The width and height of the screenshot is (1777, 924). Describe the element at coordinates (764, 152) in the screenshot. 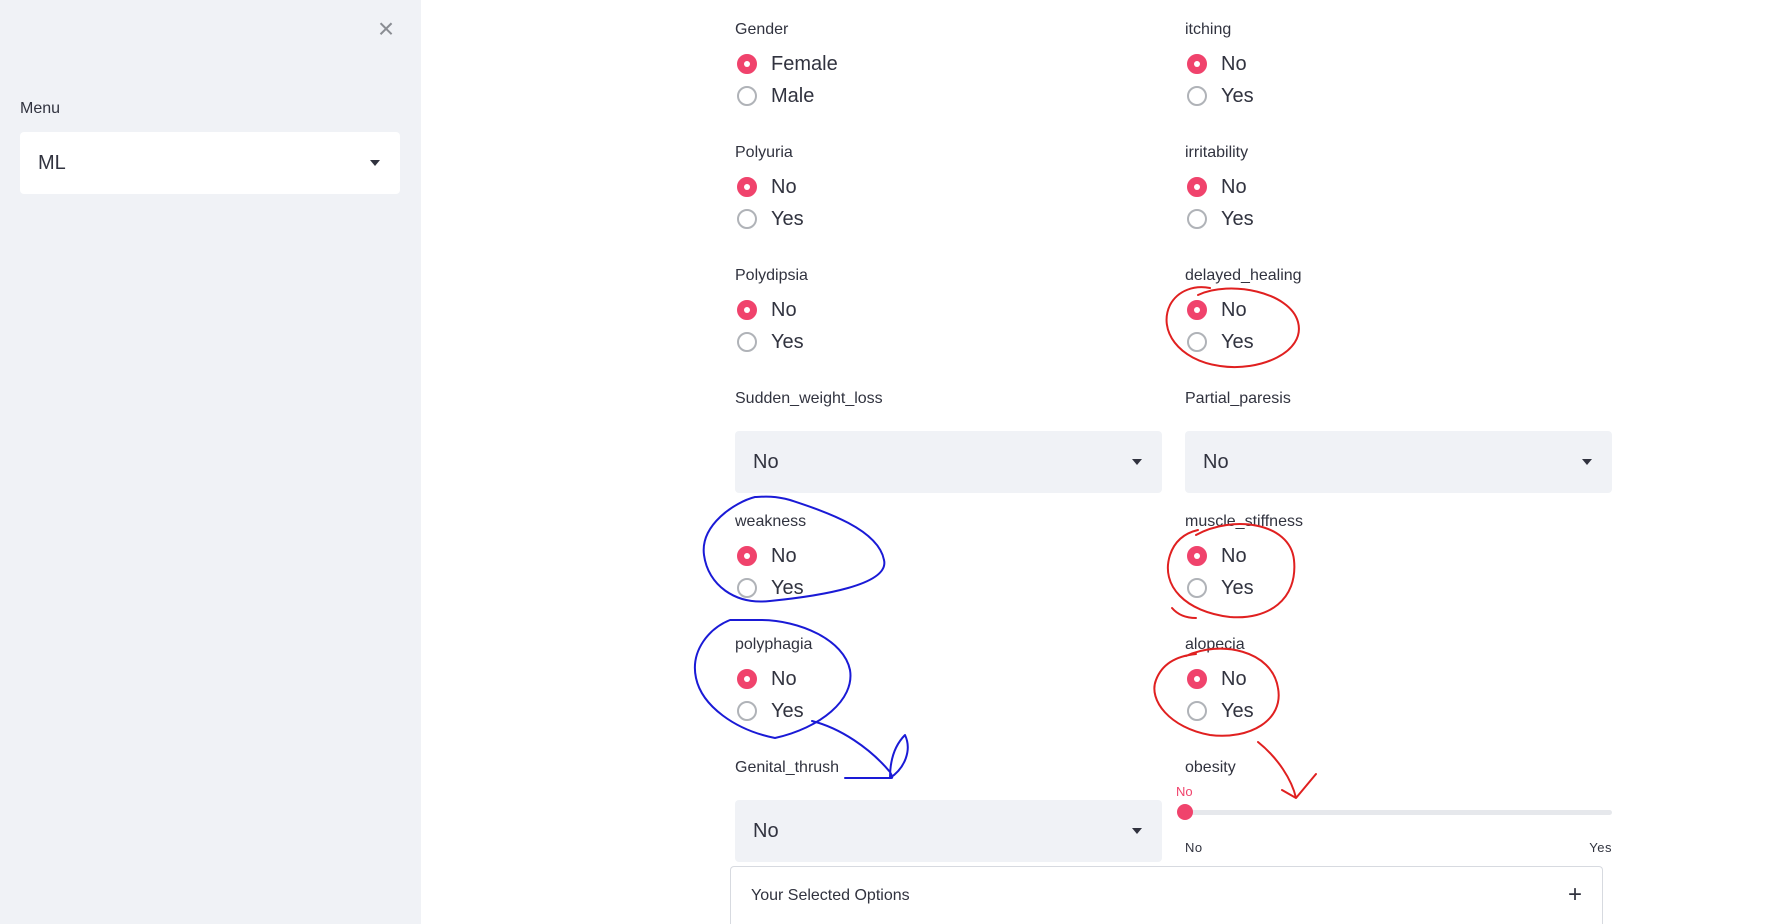

I see `field-label: Polyuria` at that location.